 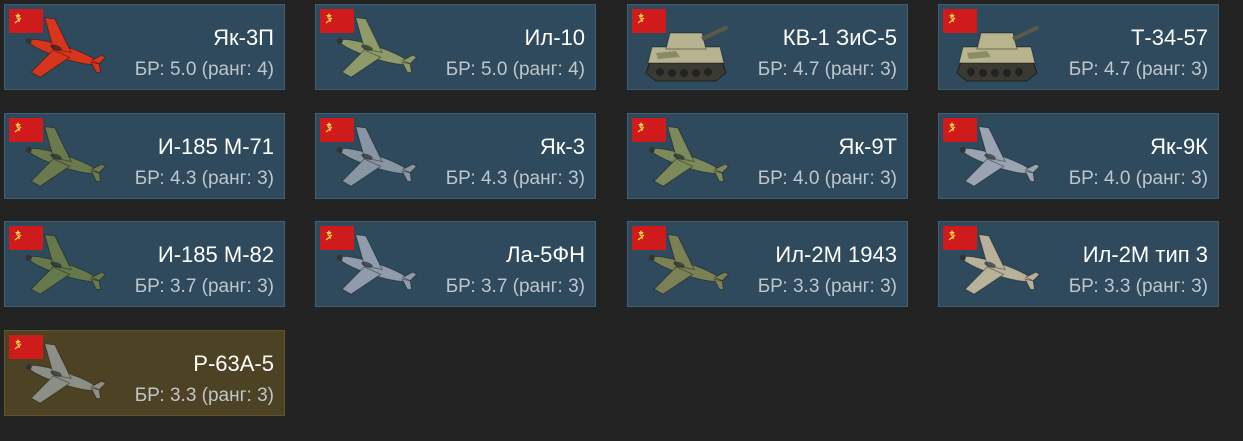 I want to click on vehicle-name: Ил-10, so click(x=554, y=37).